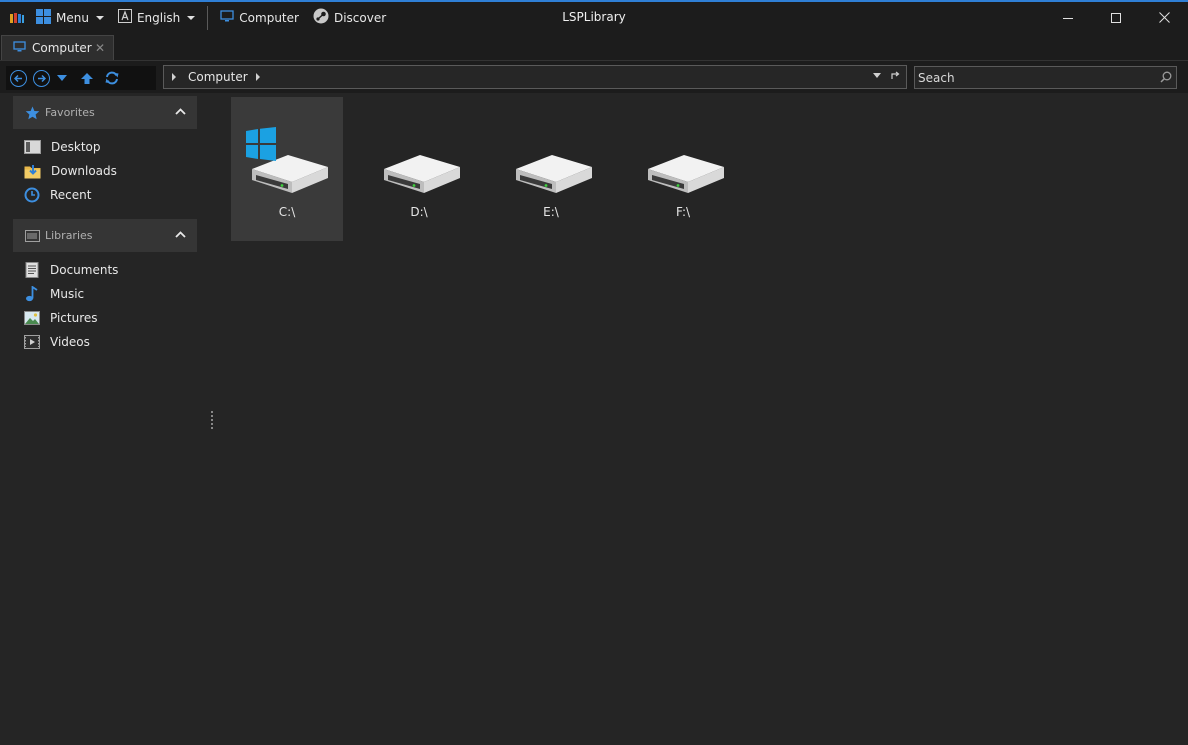 The width and height of the screenshot is (1188, 745). I want to click on library-icon, so click(32, 235).